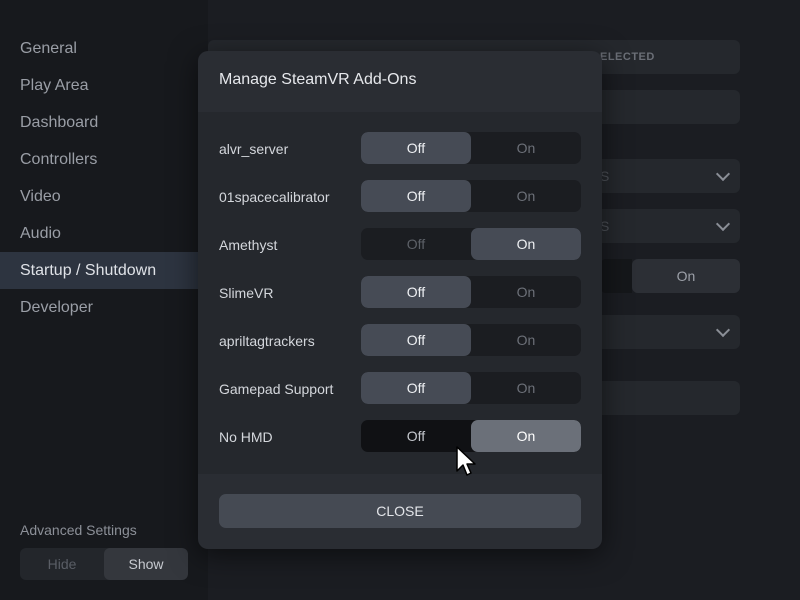 This screenshot has width=800, height=600. Describe the element at coordinates (400, 511) in the screenshot. I see `close-button: CLOSE` at that location.